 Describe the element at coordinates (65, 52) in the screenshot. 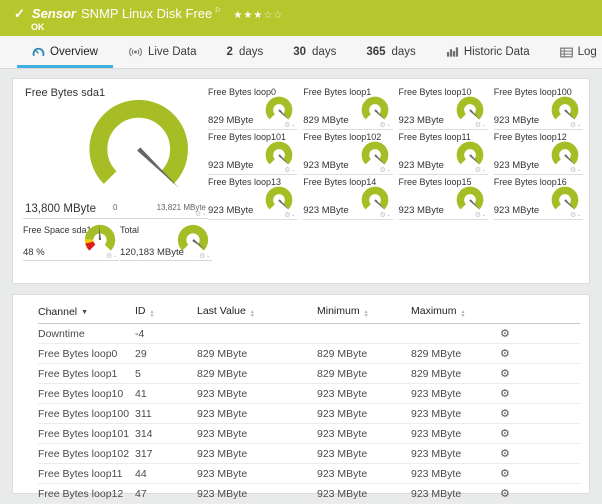

I see `tab-overview: Overview` at that location.